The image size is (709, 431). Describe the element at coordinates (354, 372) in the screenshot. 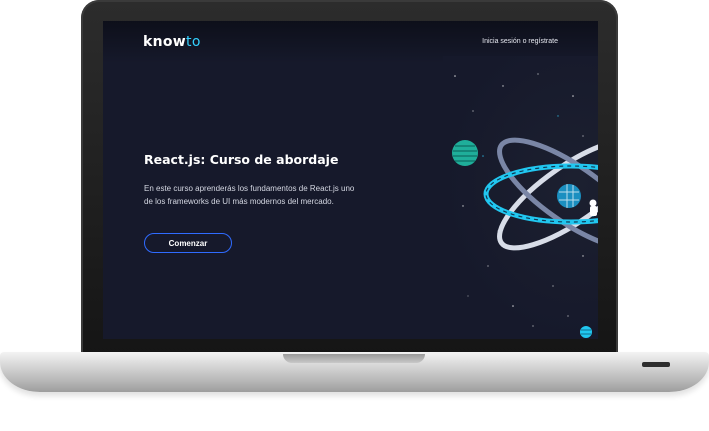

I see `laptop-base` at that location.